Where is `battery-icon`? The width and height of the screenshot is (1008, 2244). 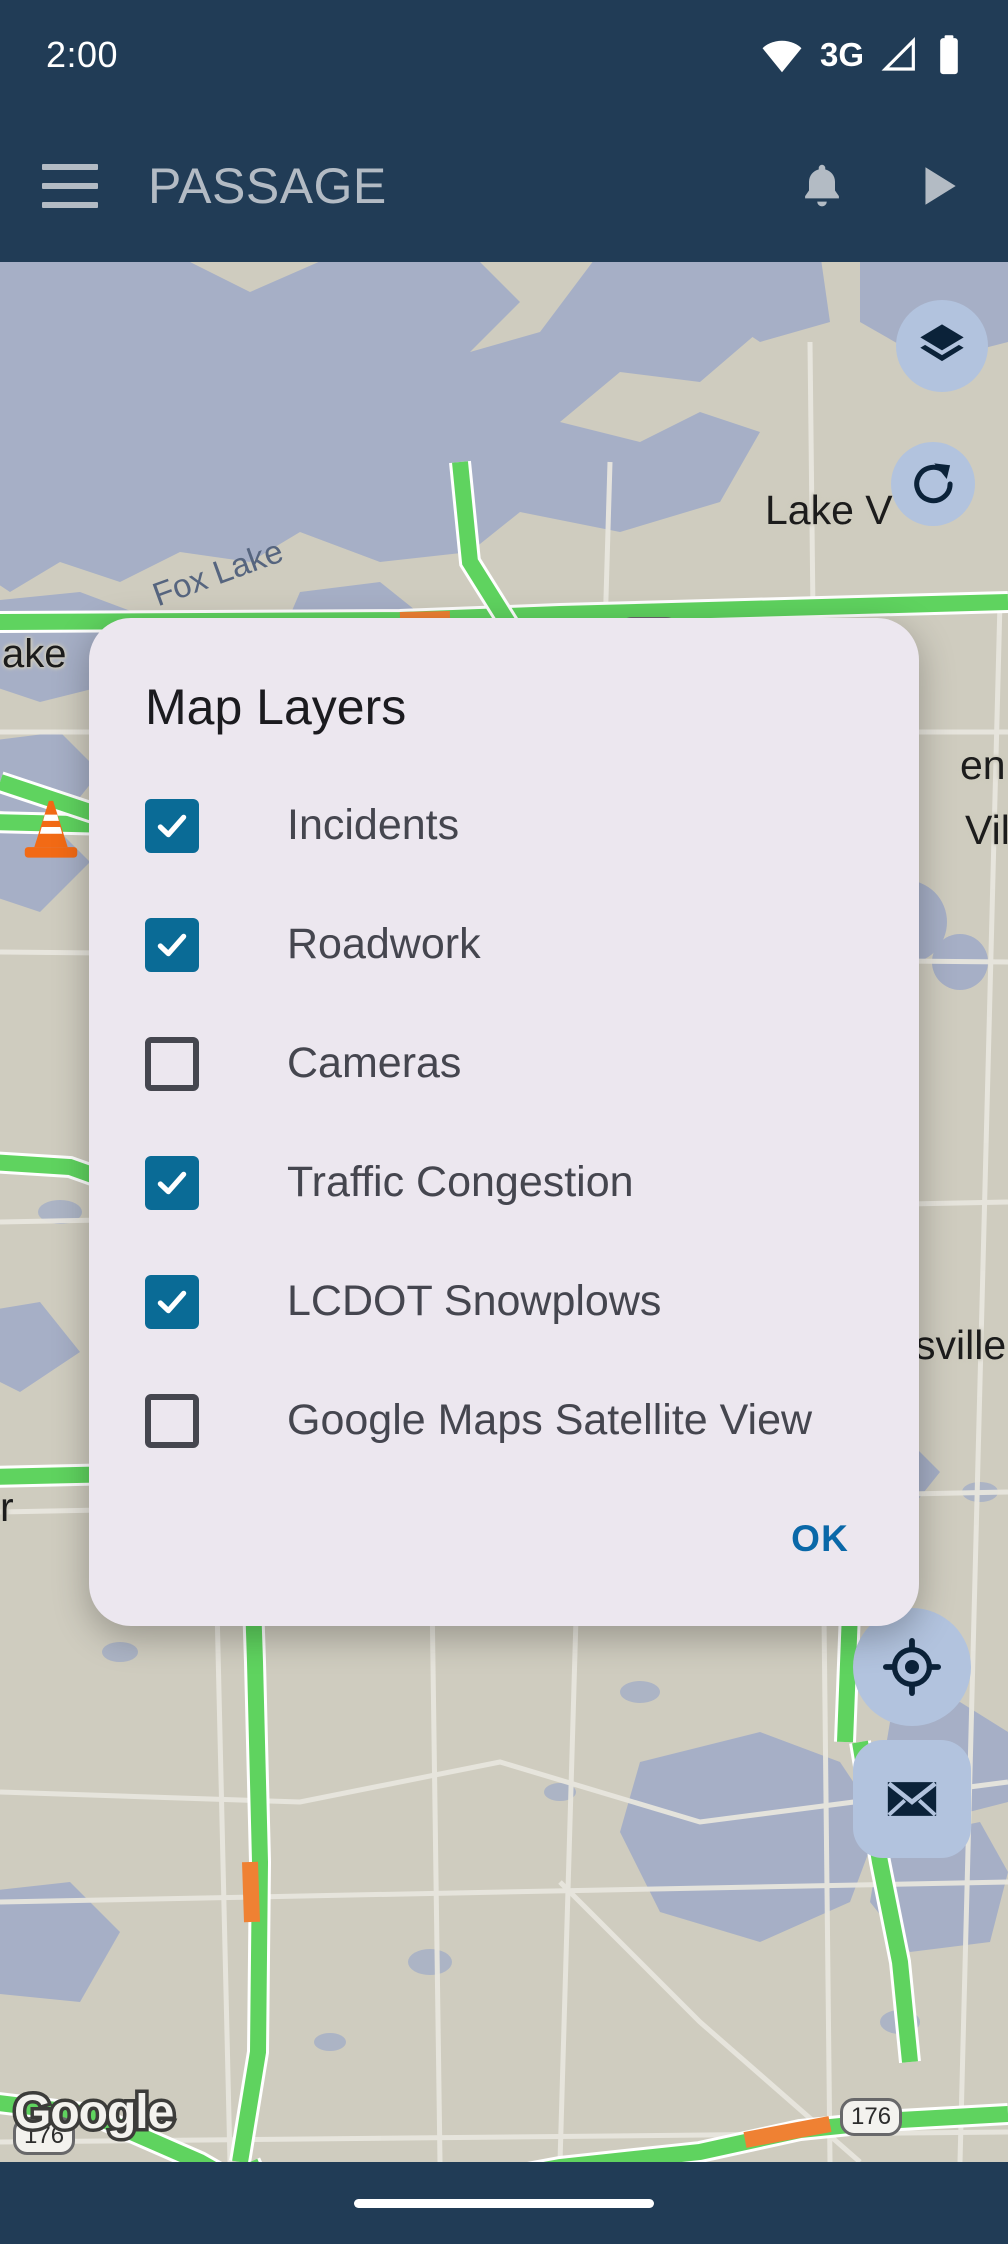
battery-icon is located at coordinates (949, 55).